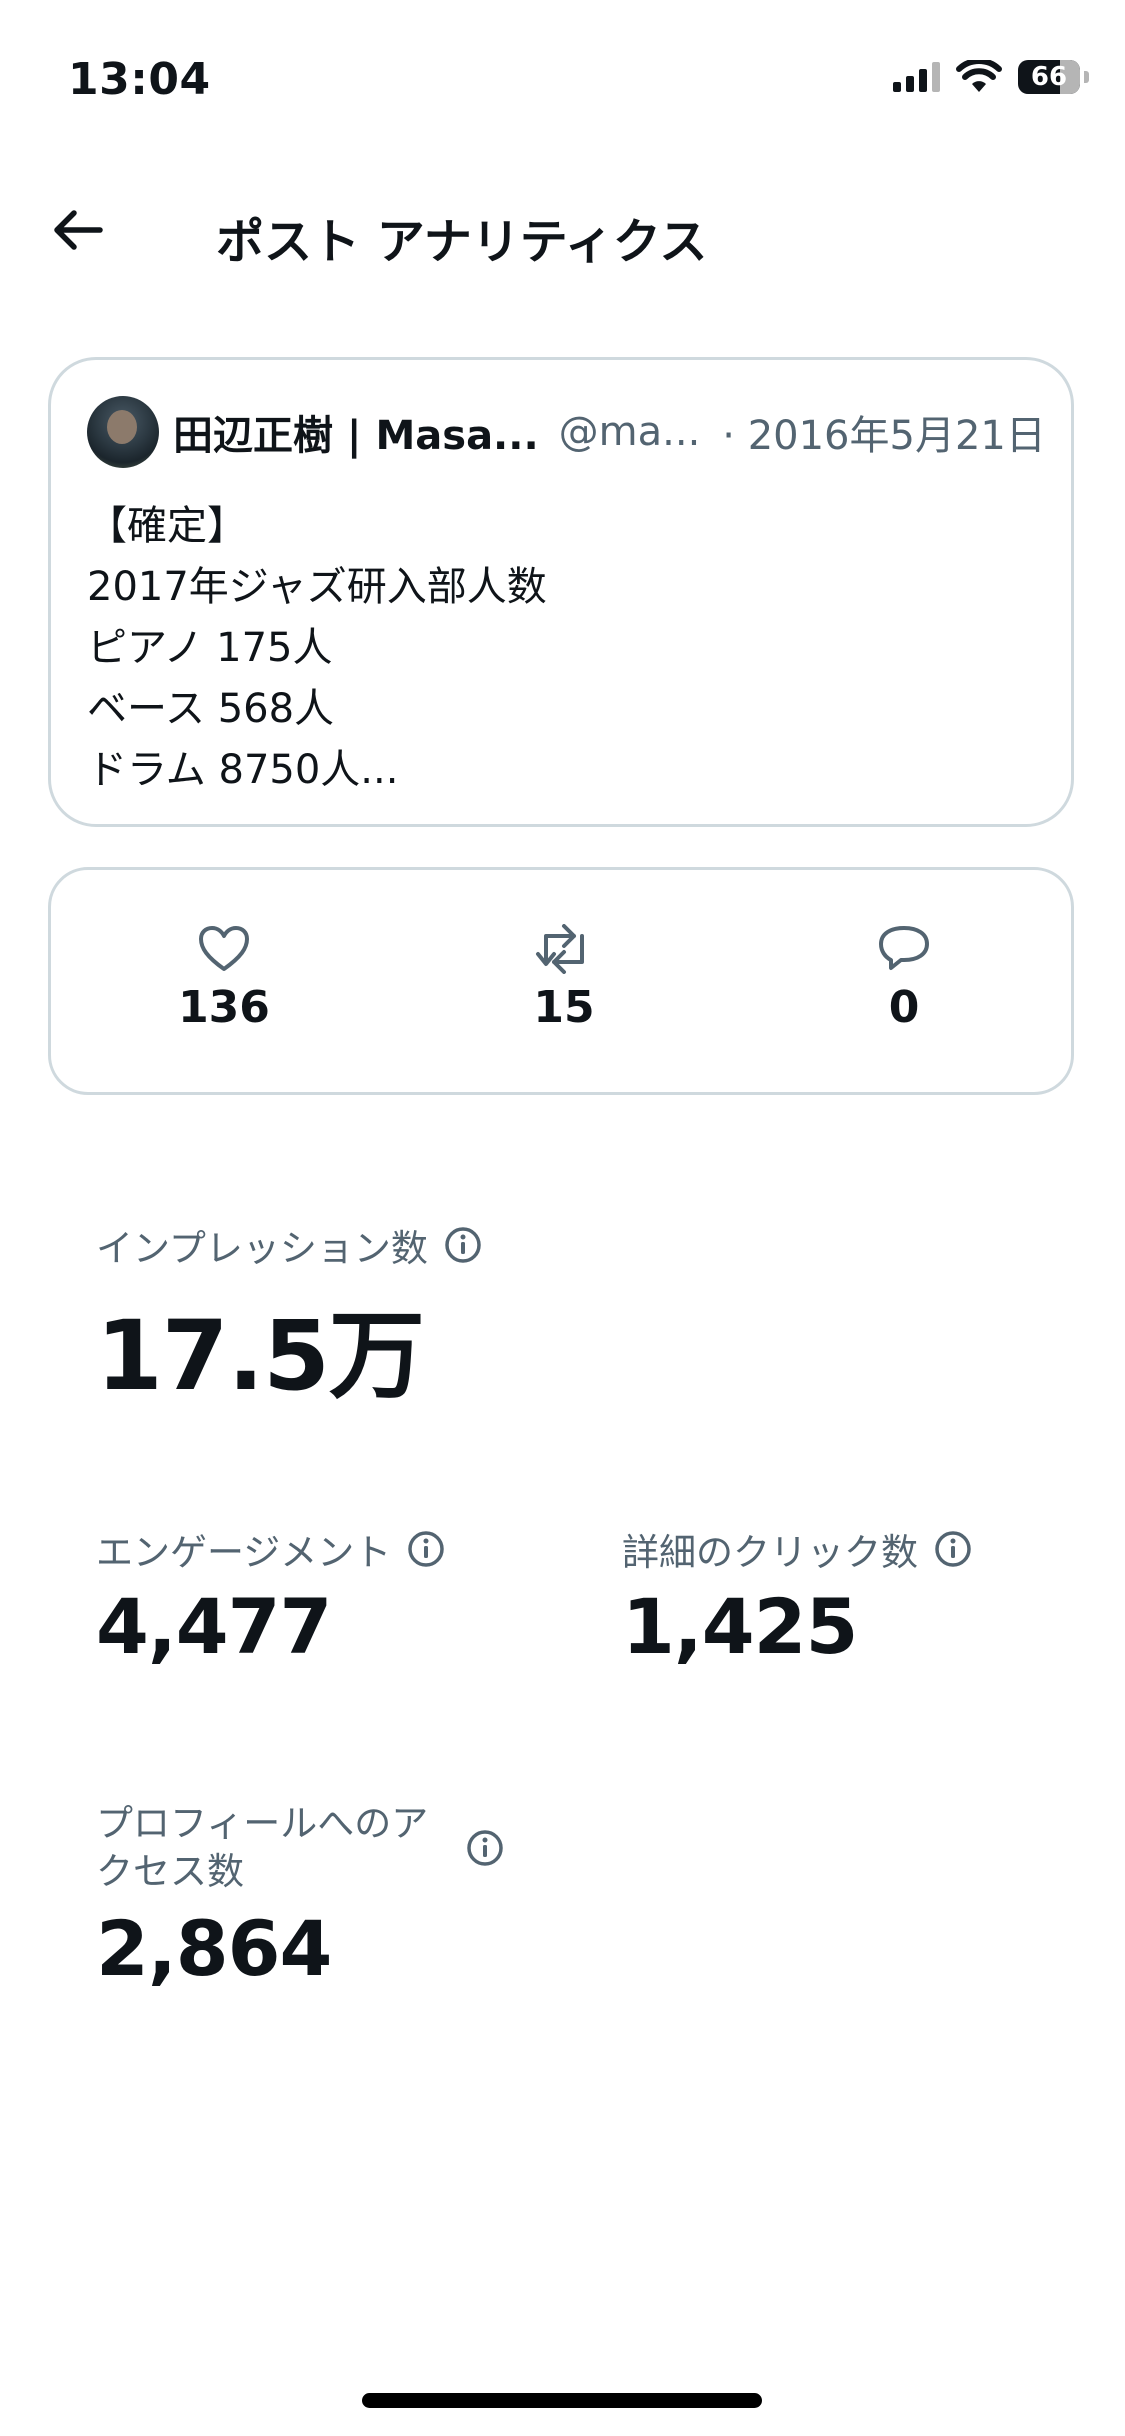  I want to click on detail-clicks-label: 詳細のクリック数, so click(770, 1552).